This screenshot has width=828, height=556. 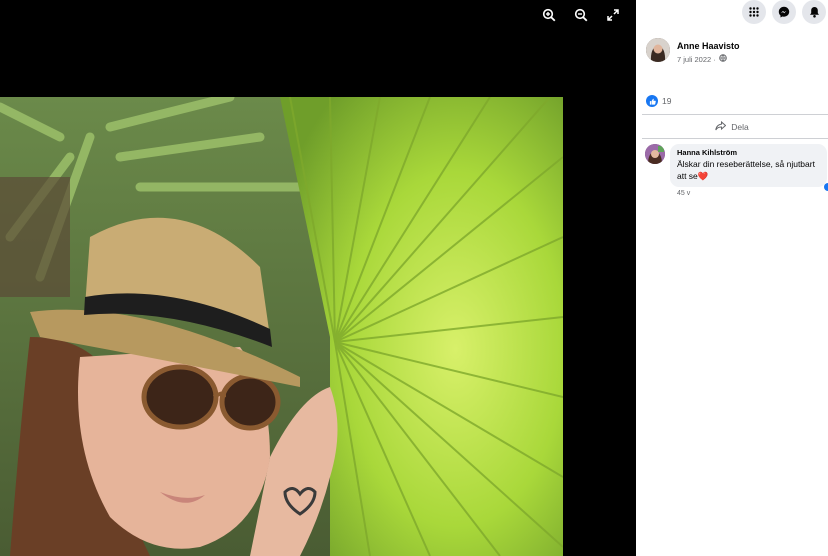 What do you see at coordinates (826, 187) in the screenshot?
I see `scroll-indicator` at bounding box center [826, 187].